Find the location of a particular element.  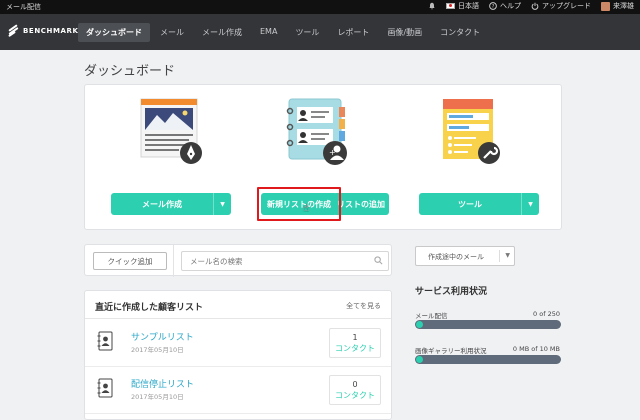

usage-email-fill is located at coordinates (419, 324).